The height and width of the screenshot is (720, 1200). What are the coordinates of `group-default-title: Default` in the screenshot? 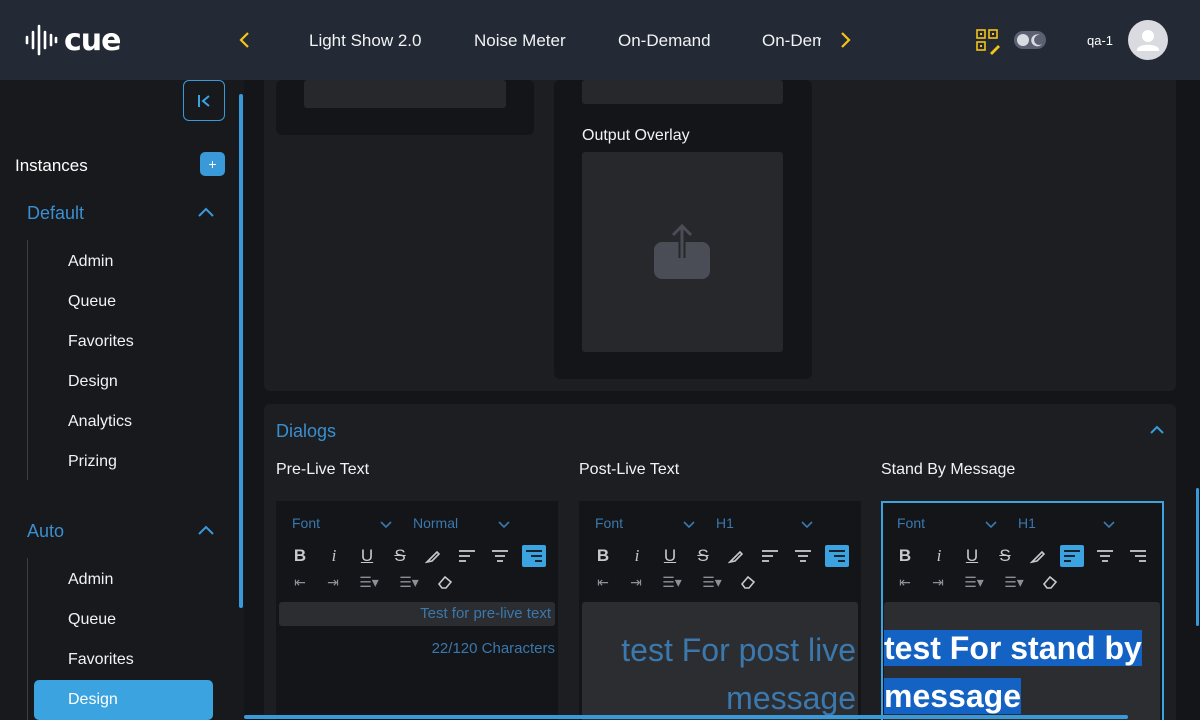 It's located at (55, 213).